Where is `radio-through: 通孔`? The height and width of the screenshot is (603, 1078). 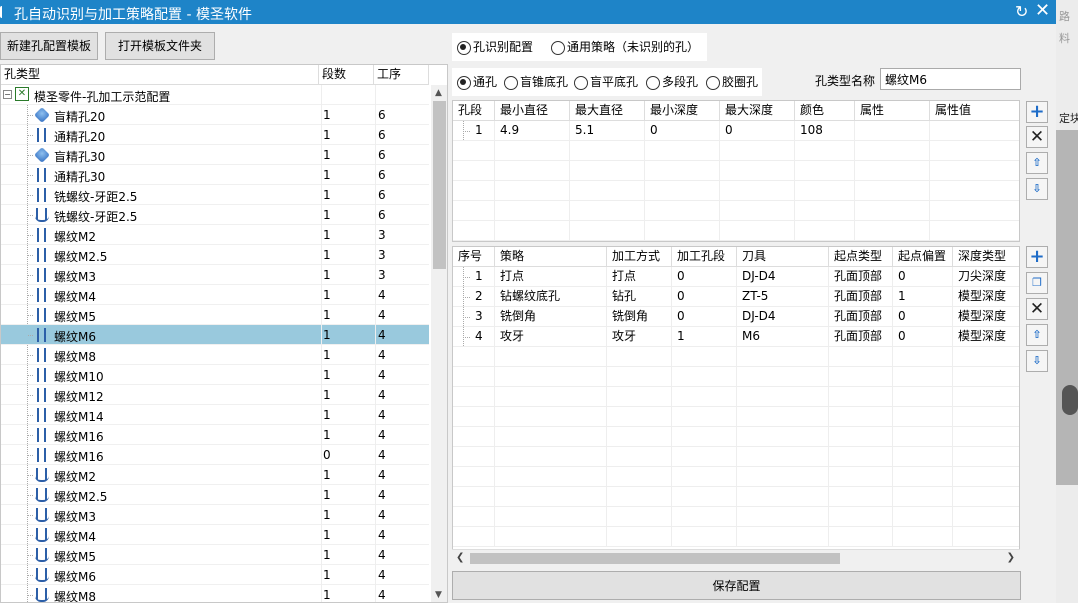
radio-through: 通孔 is located at coordinates (477, 83).